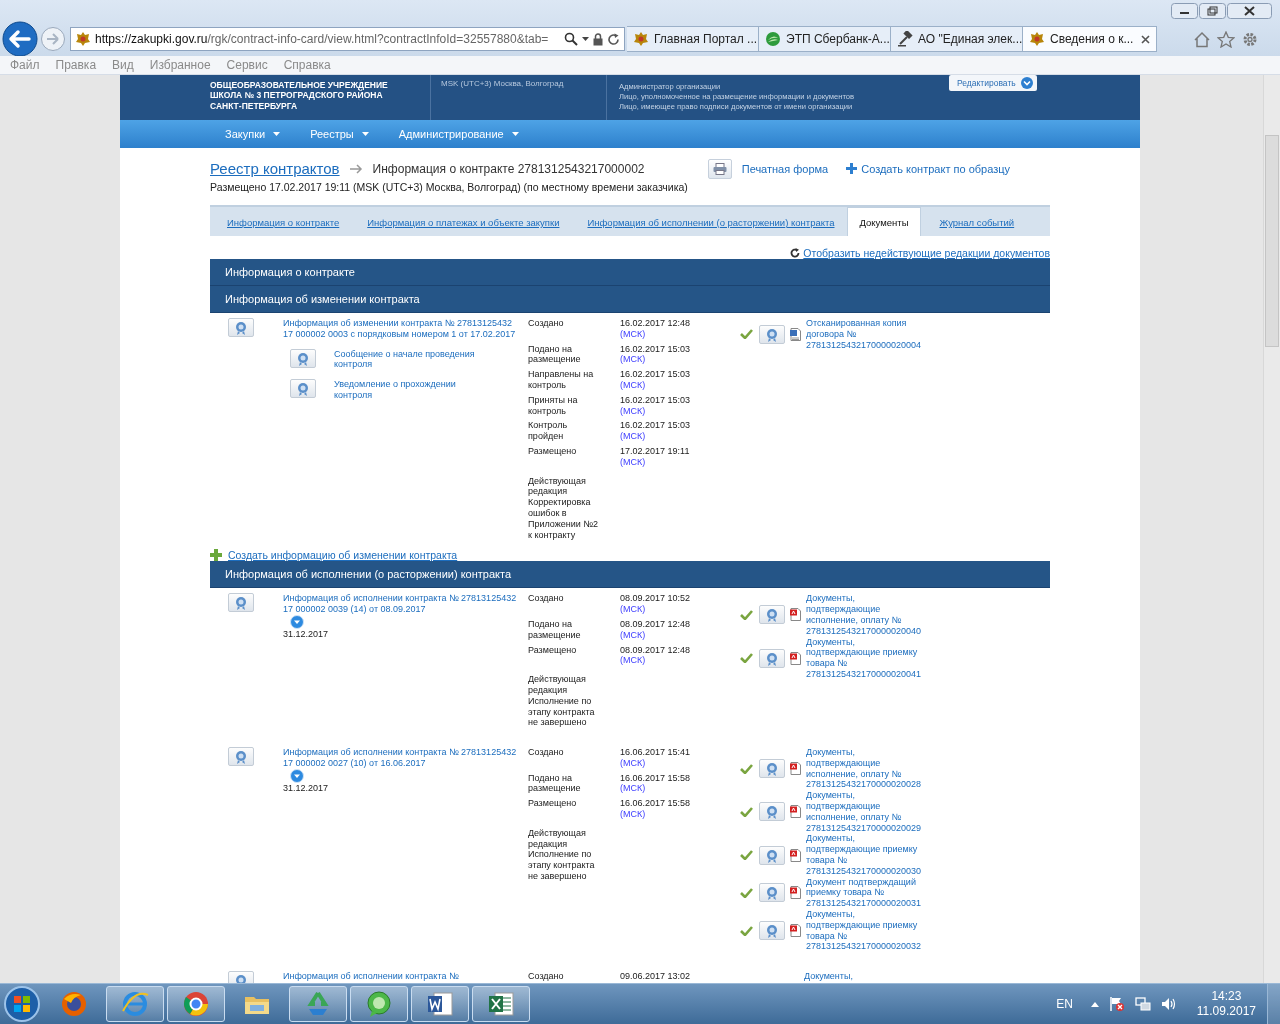 The width and height of the screenshot is (1280, 1024). What do you see at coordinates (630, 299) in the screenshot?
I see `section-header: Информация об изменении контракта` at bounding box center [630, 299].